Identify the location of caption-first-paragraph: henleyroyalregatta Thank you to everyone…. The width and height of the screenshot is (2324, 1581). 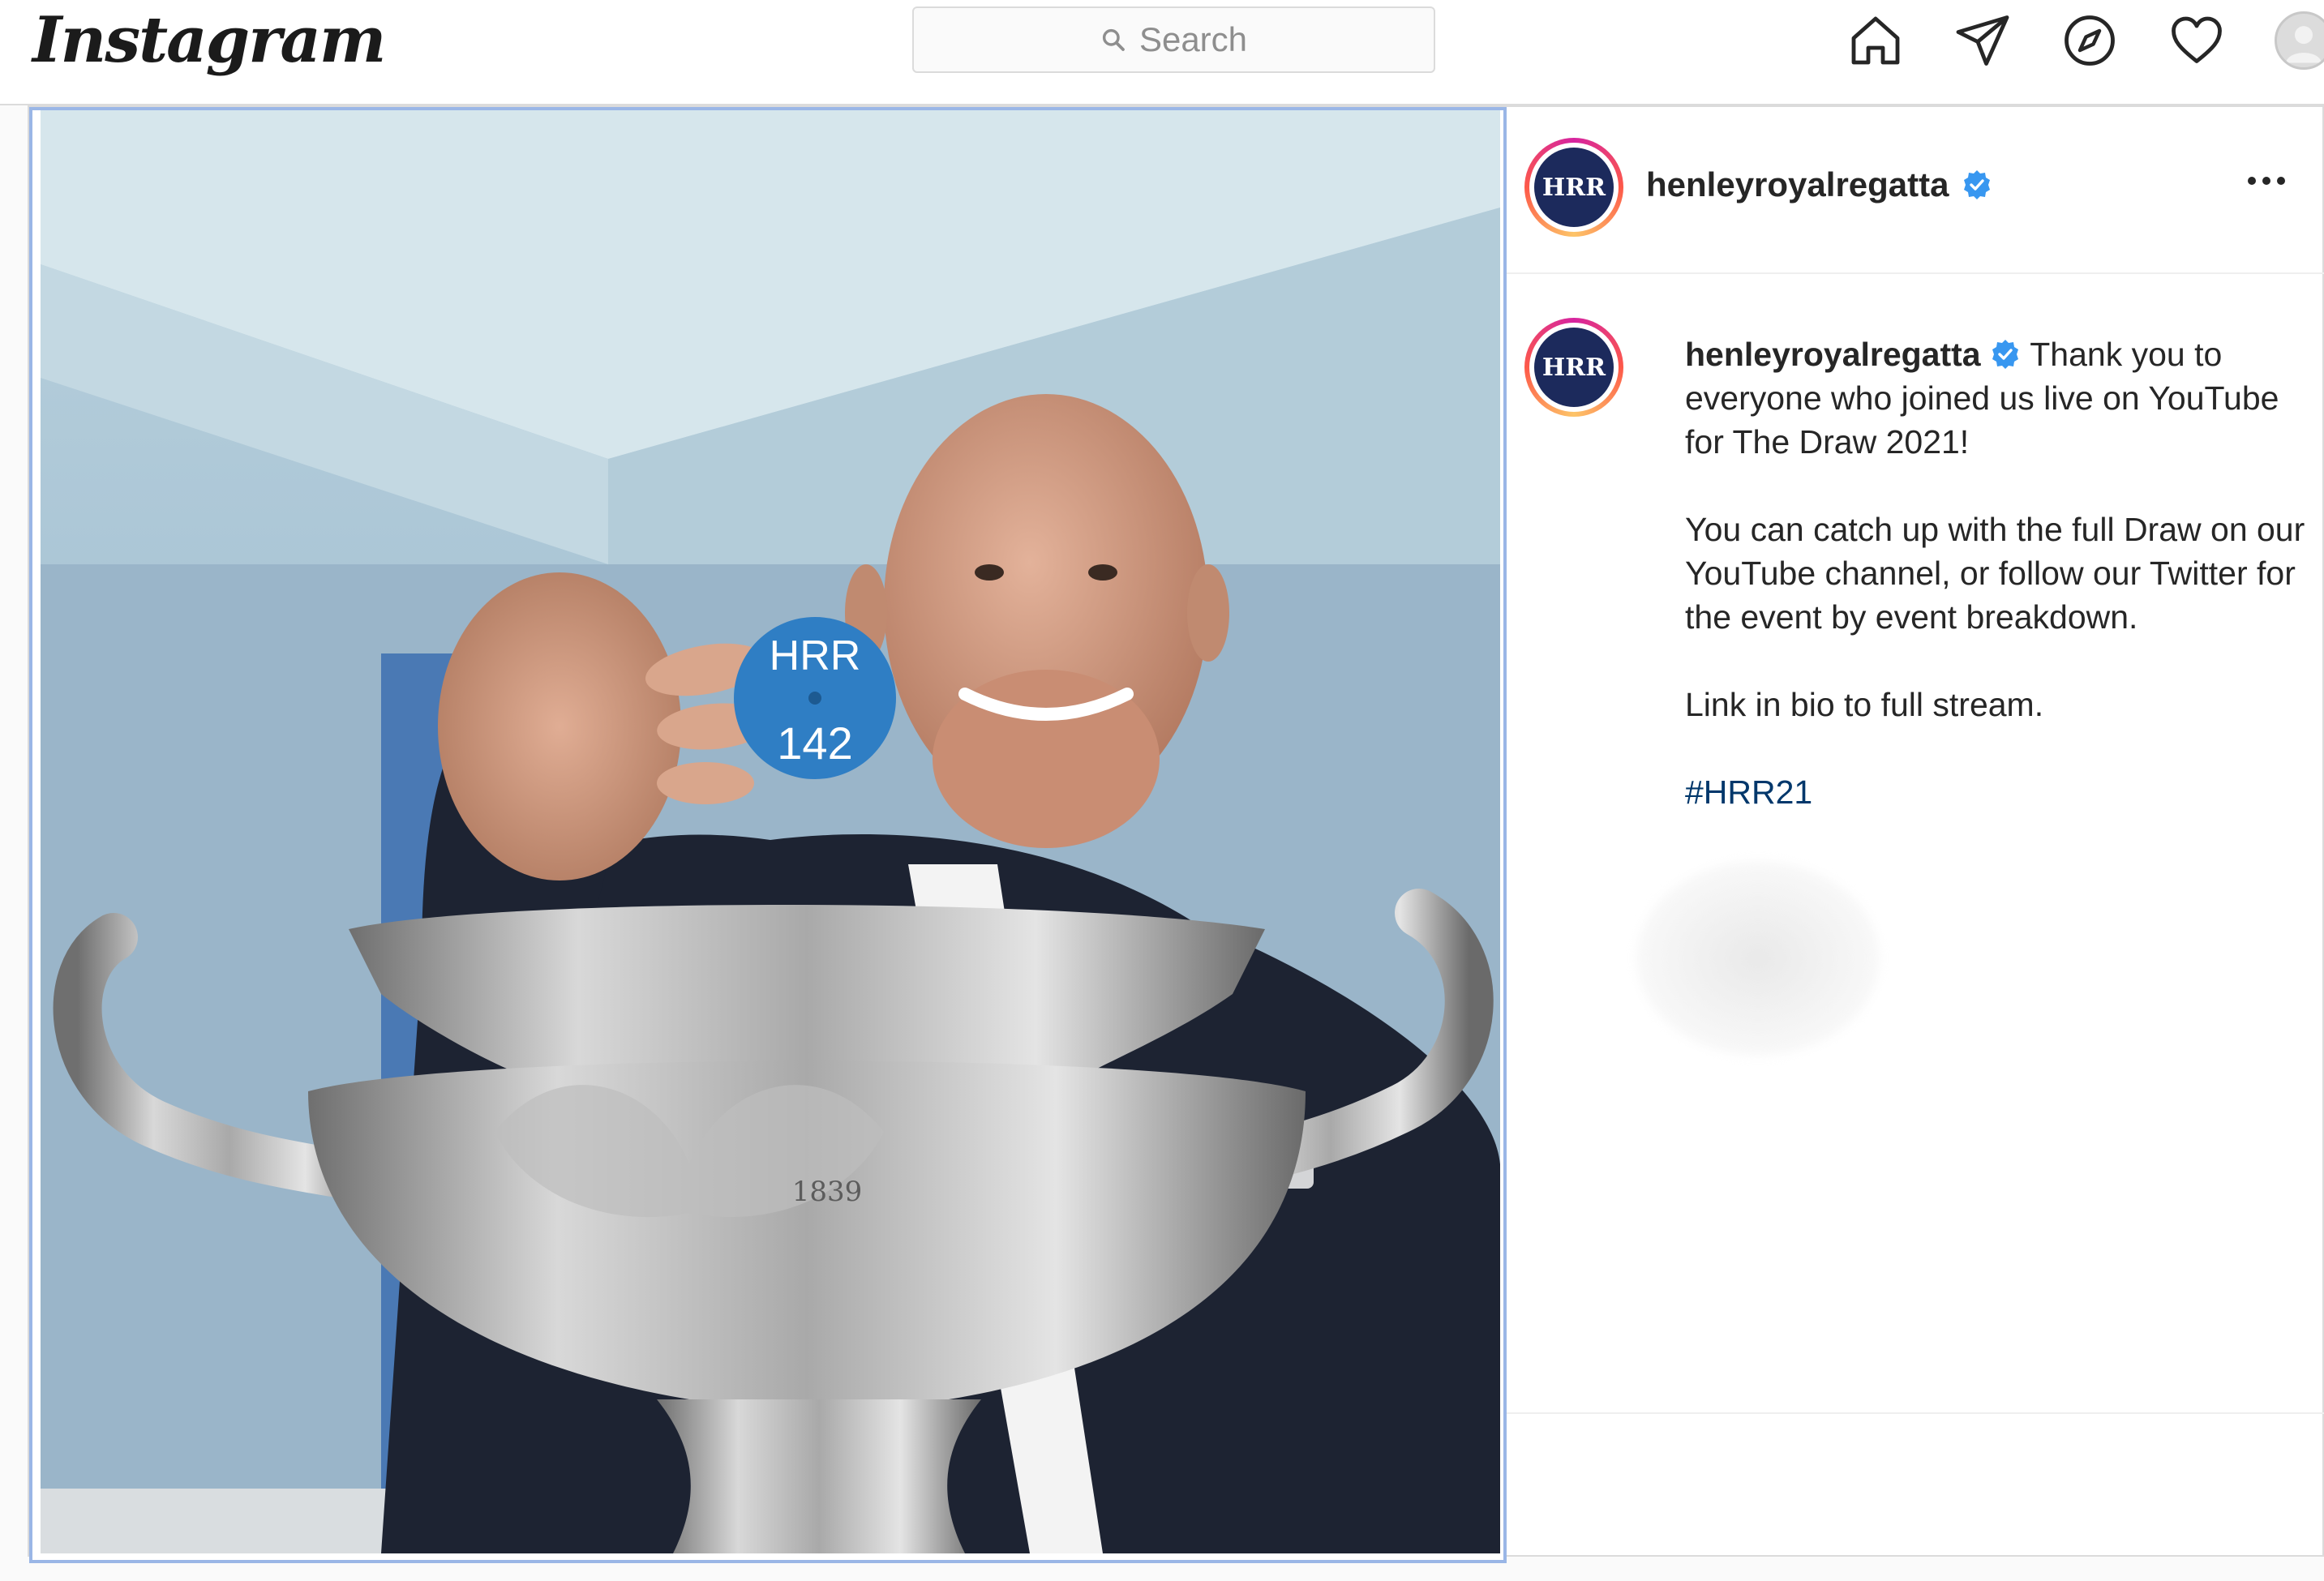
(1997, 398).